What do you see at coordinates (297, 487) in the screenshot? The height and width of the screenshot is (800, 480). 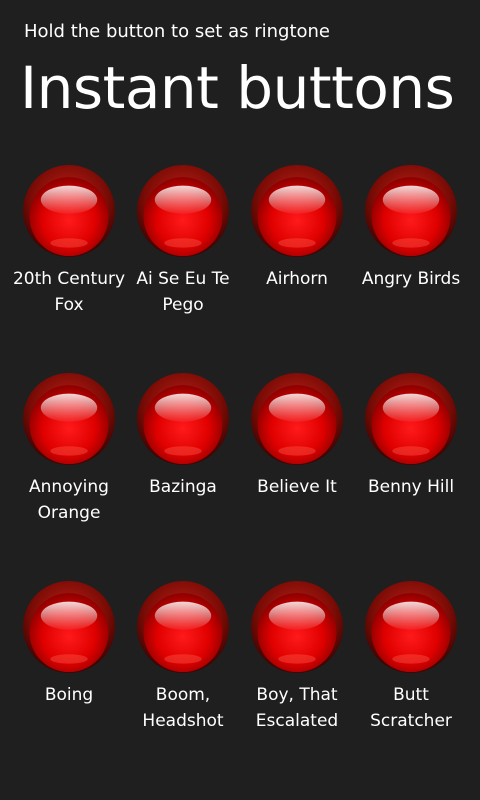 I see `sound-button-label: Believe It` at bounding box center [297, 487].